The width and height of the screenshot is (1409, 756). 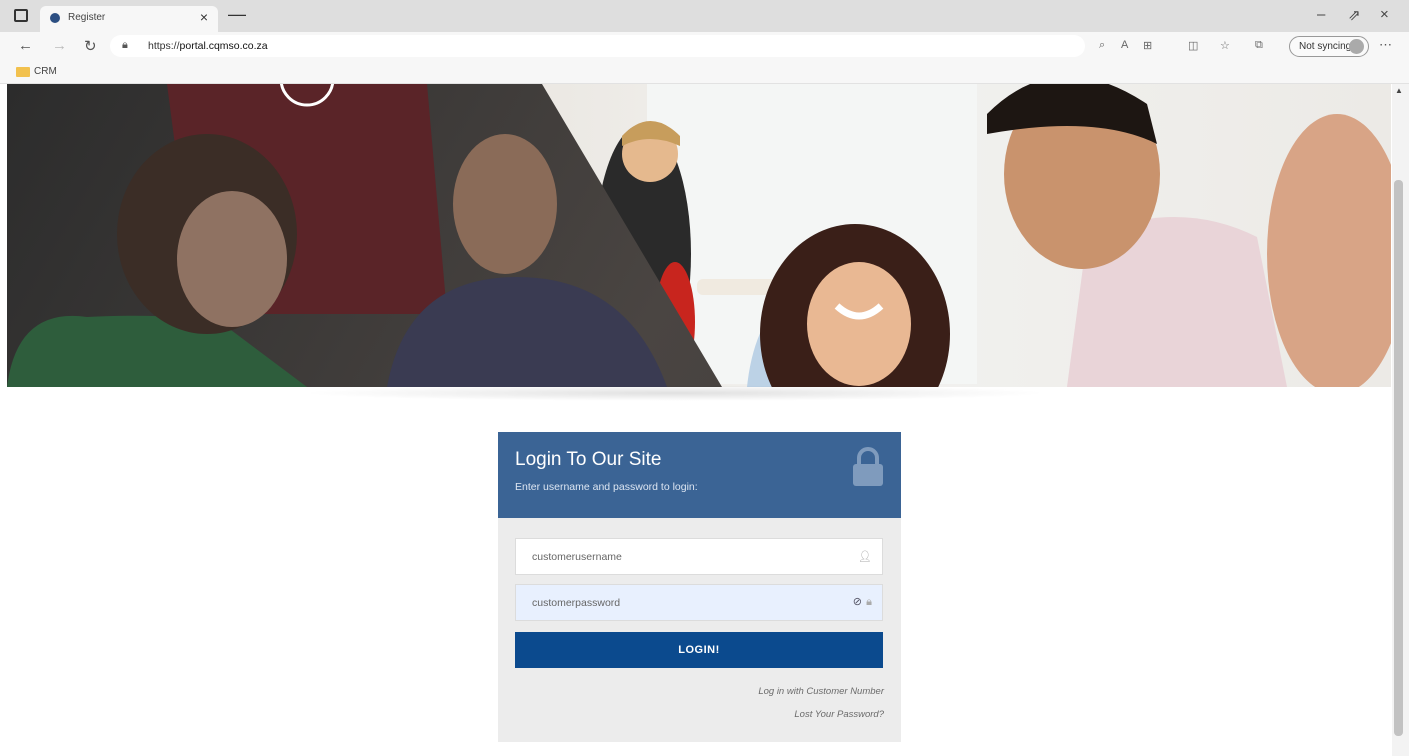 I want to click on tab-bar: Register × — – ⇗ ×, so click(x=704, y=16).